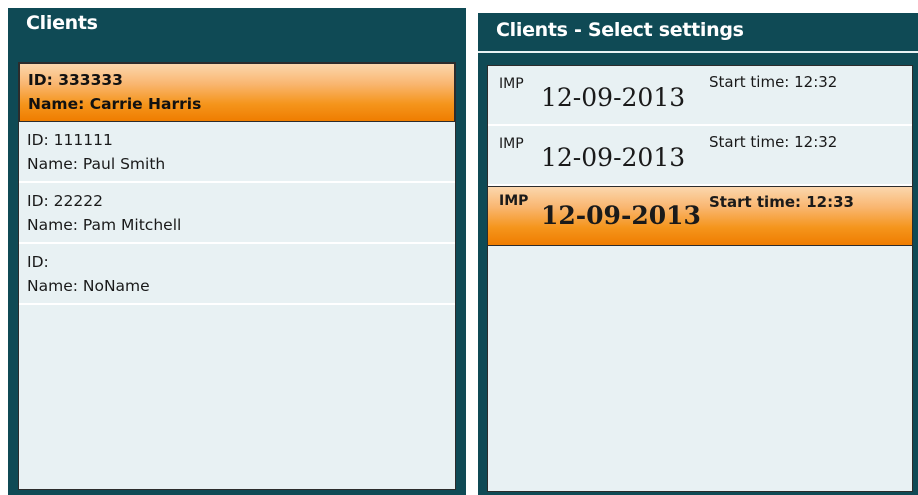 Image resolution: width=918 pixels, height=495 pixels. I want to click on sessions-panel-title: Clients - Select settings, so click(698, 33).